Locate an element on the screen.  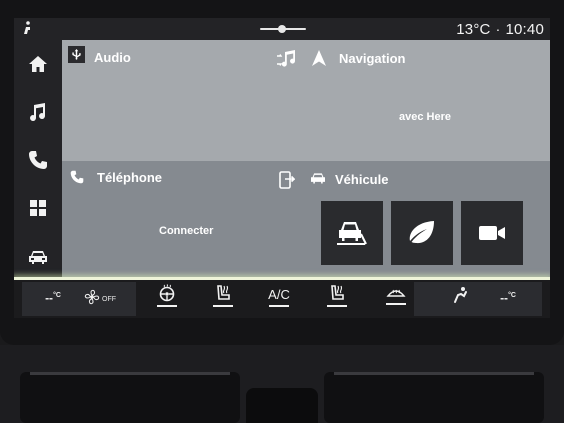
airflow-button is located at coordinates (460, 301).